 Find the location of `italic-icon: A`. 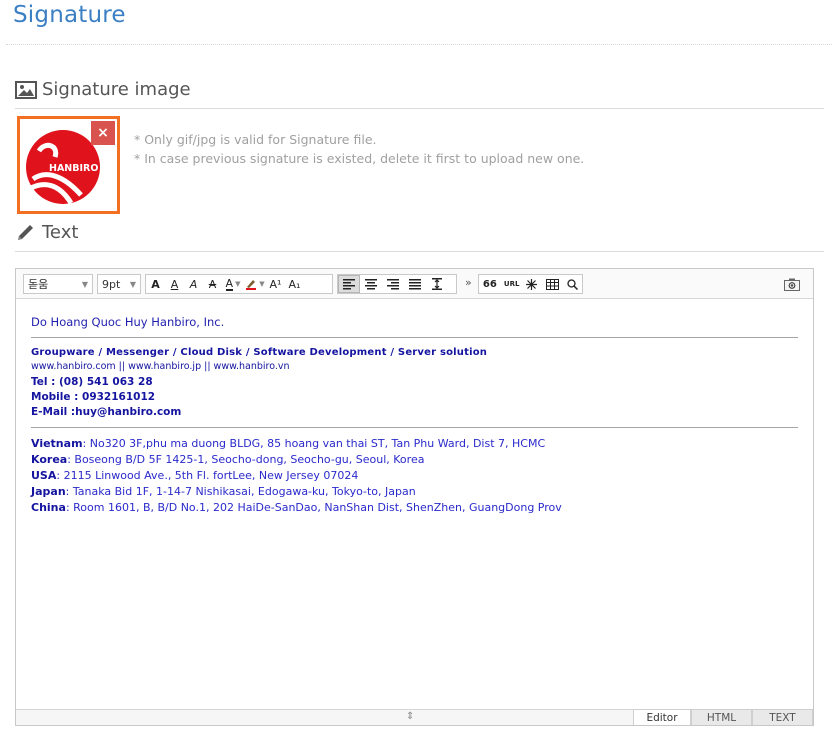

italic-icon: A is located at coordinates (193, 284).